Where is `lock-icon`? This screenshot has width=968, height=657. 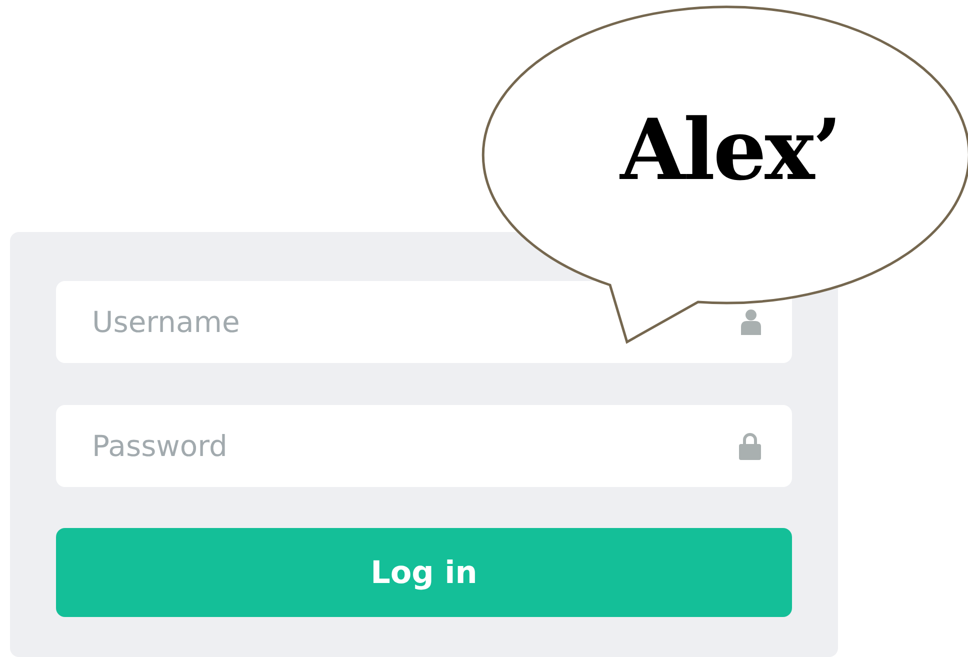
lock-icon is located at coordinates (750, 446).